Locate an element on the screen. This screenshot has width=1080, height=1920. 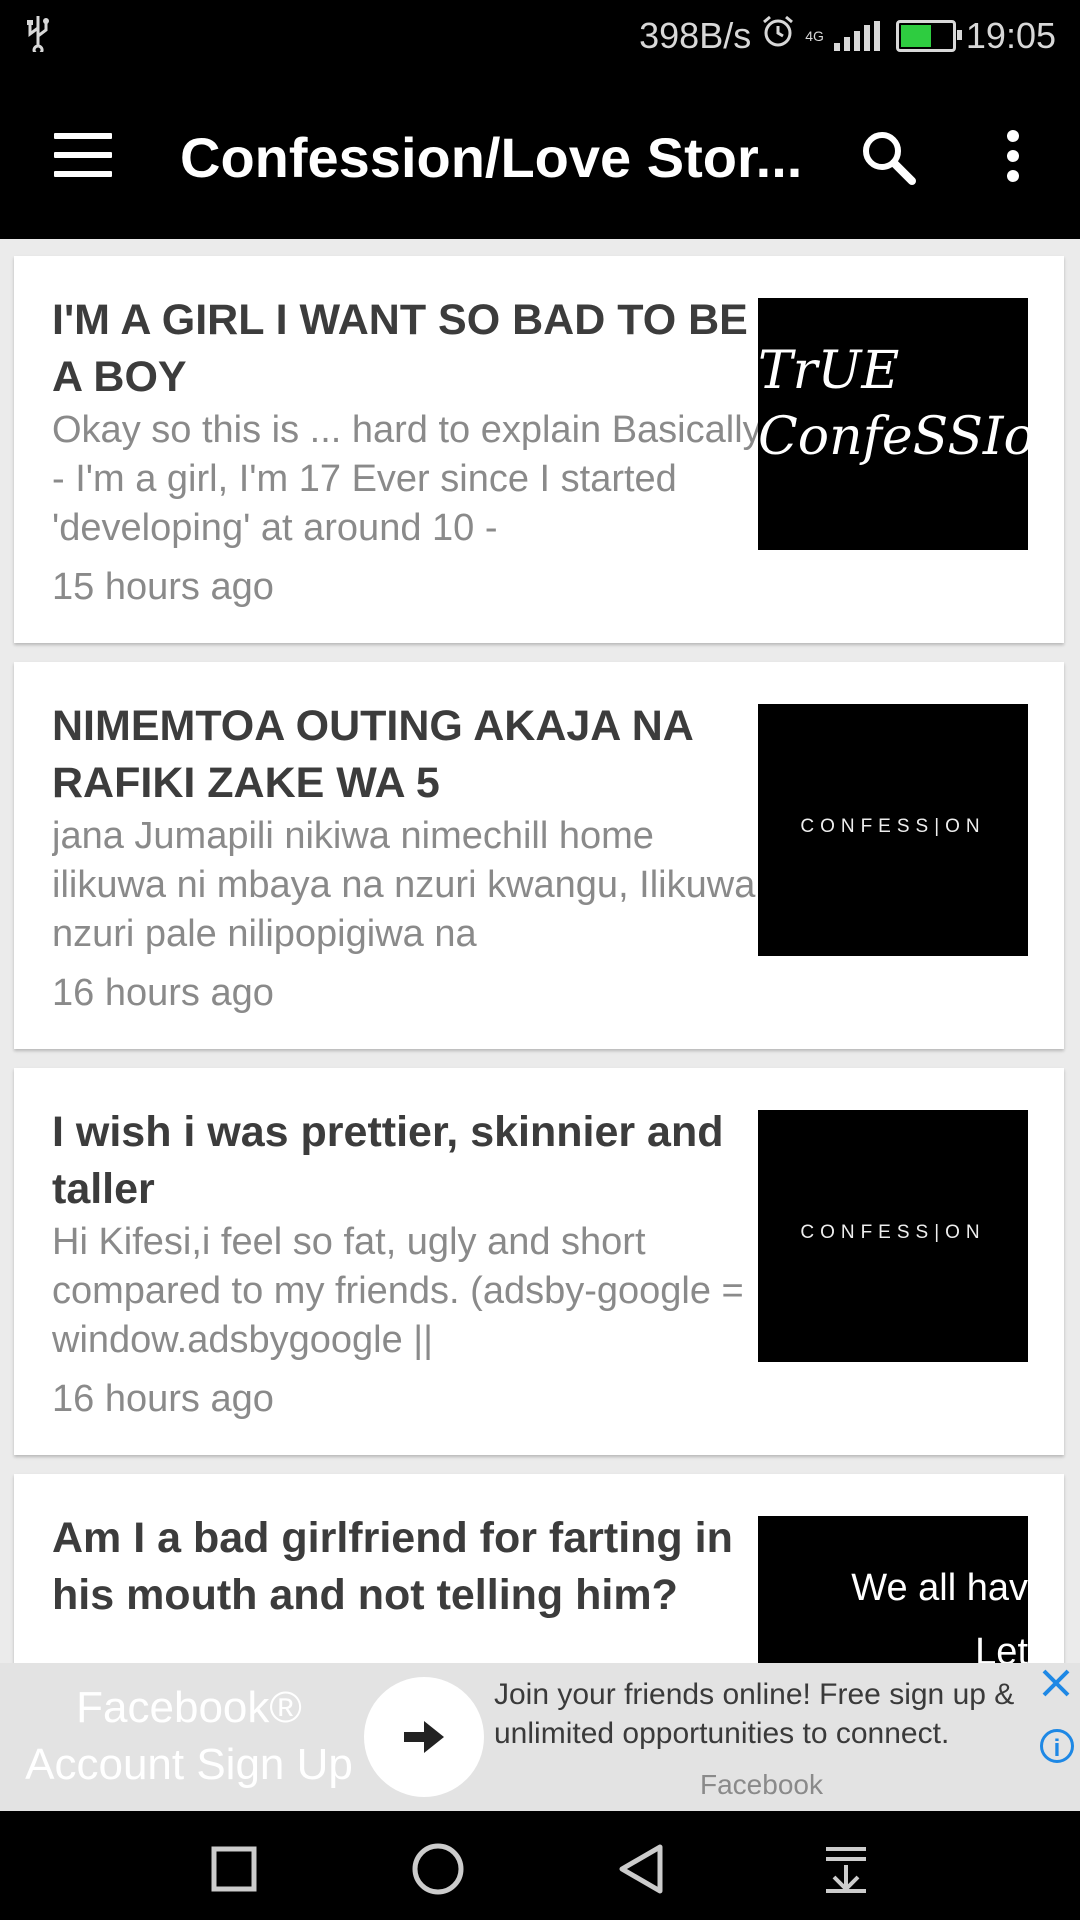
usb-icon is located at coordinates (38, 37).